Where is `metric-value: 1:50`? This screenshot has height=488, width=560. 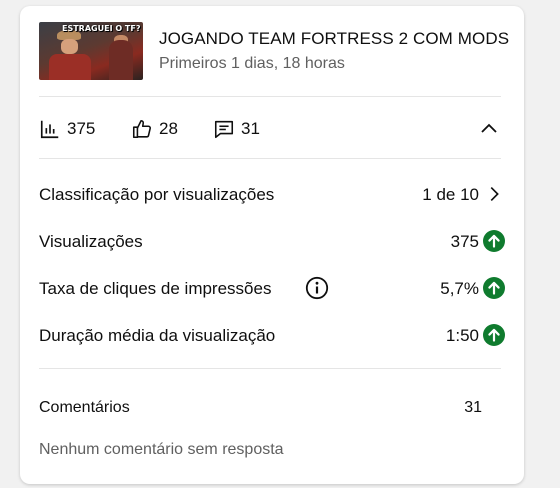
metric-value: 1:50 is located at coordinates (462, 335).